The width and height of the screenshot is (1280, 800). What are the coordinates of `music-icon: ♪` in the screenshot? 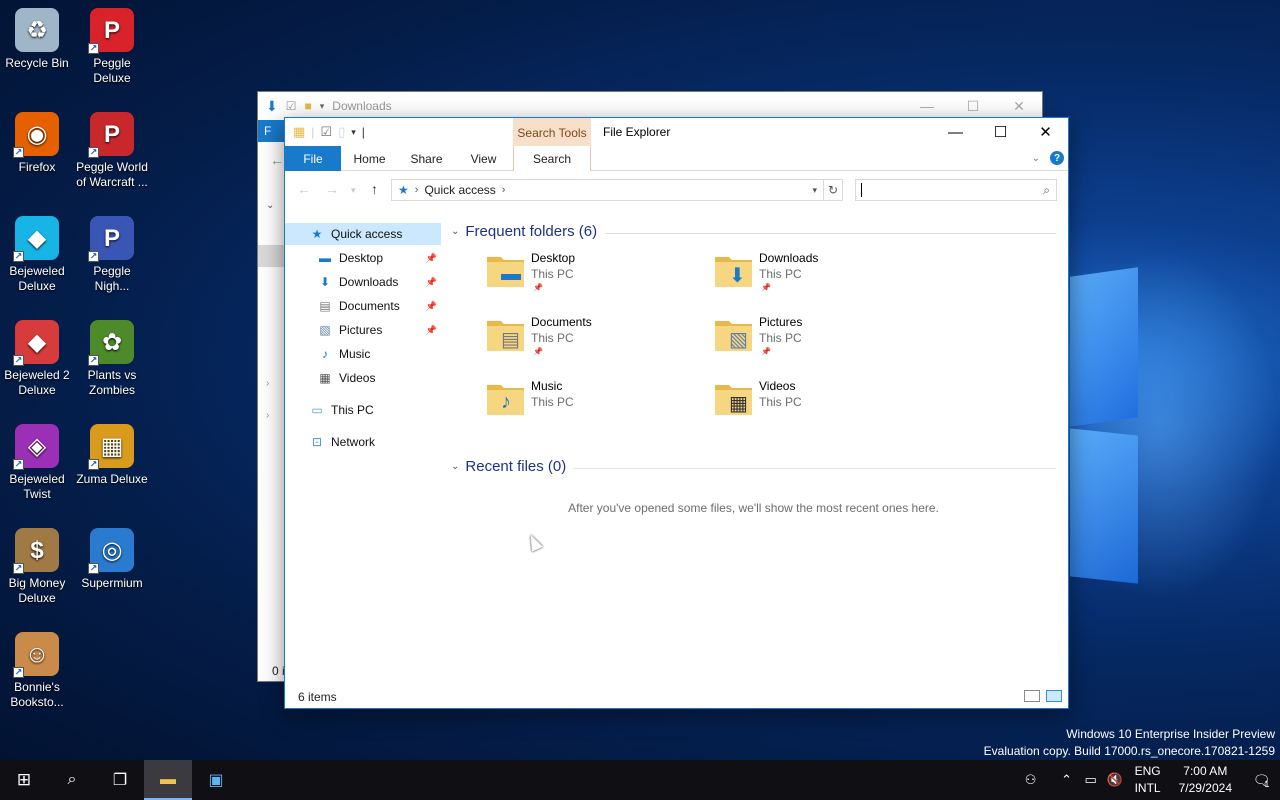 It's located at (325, 354).